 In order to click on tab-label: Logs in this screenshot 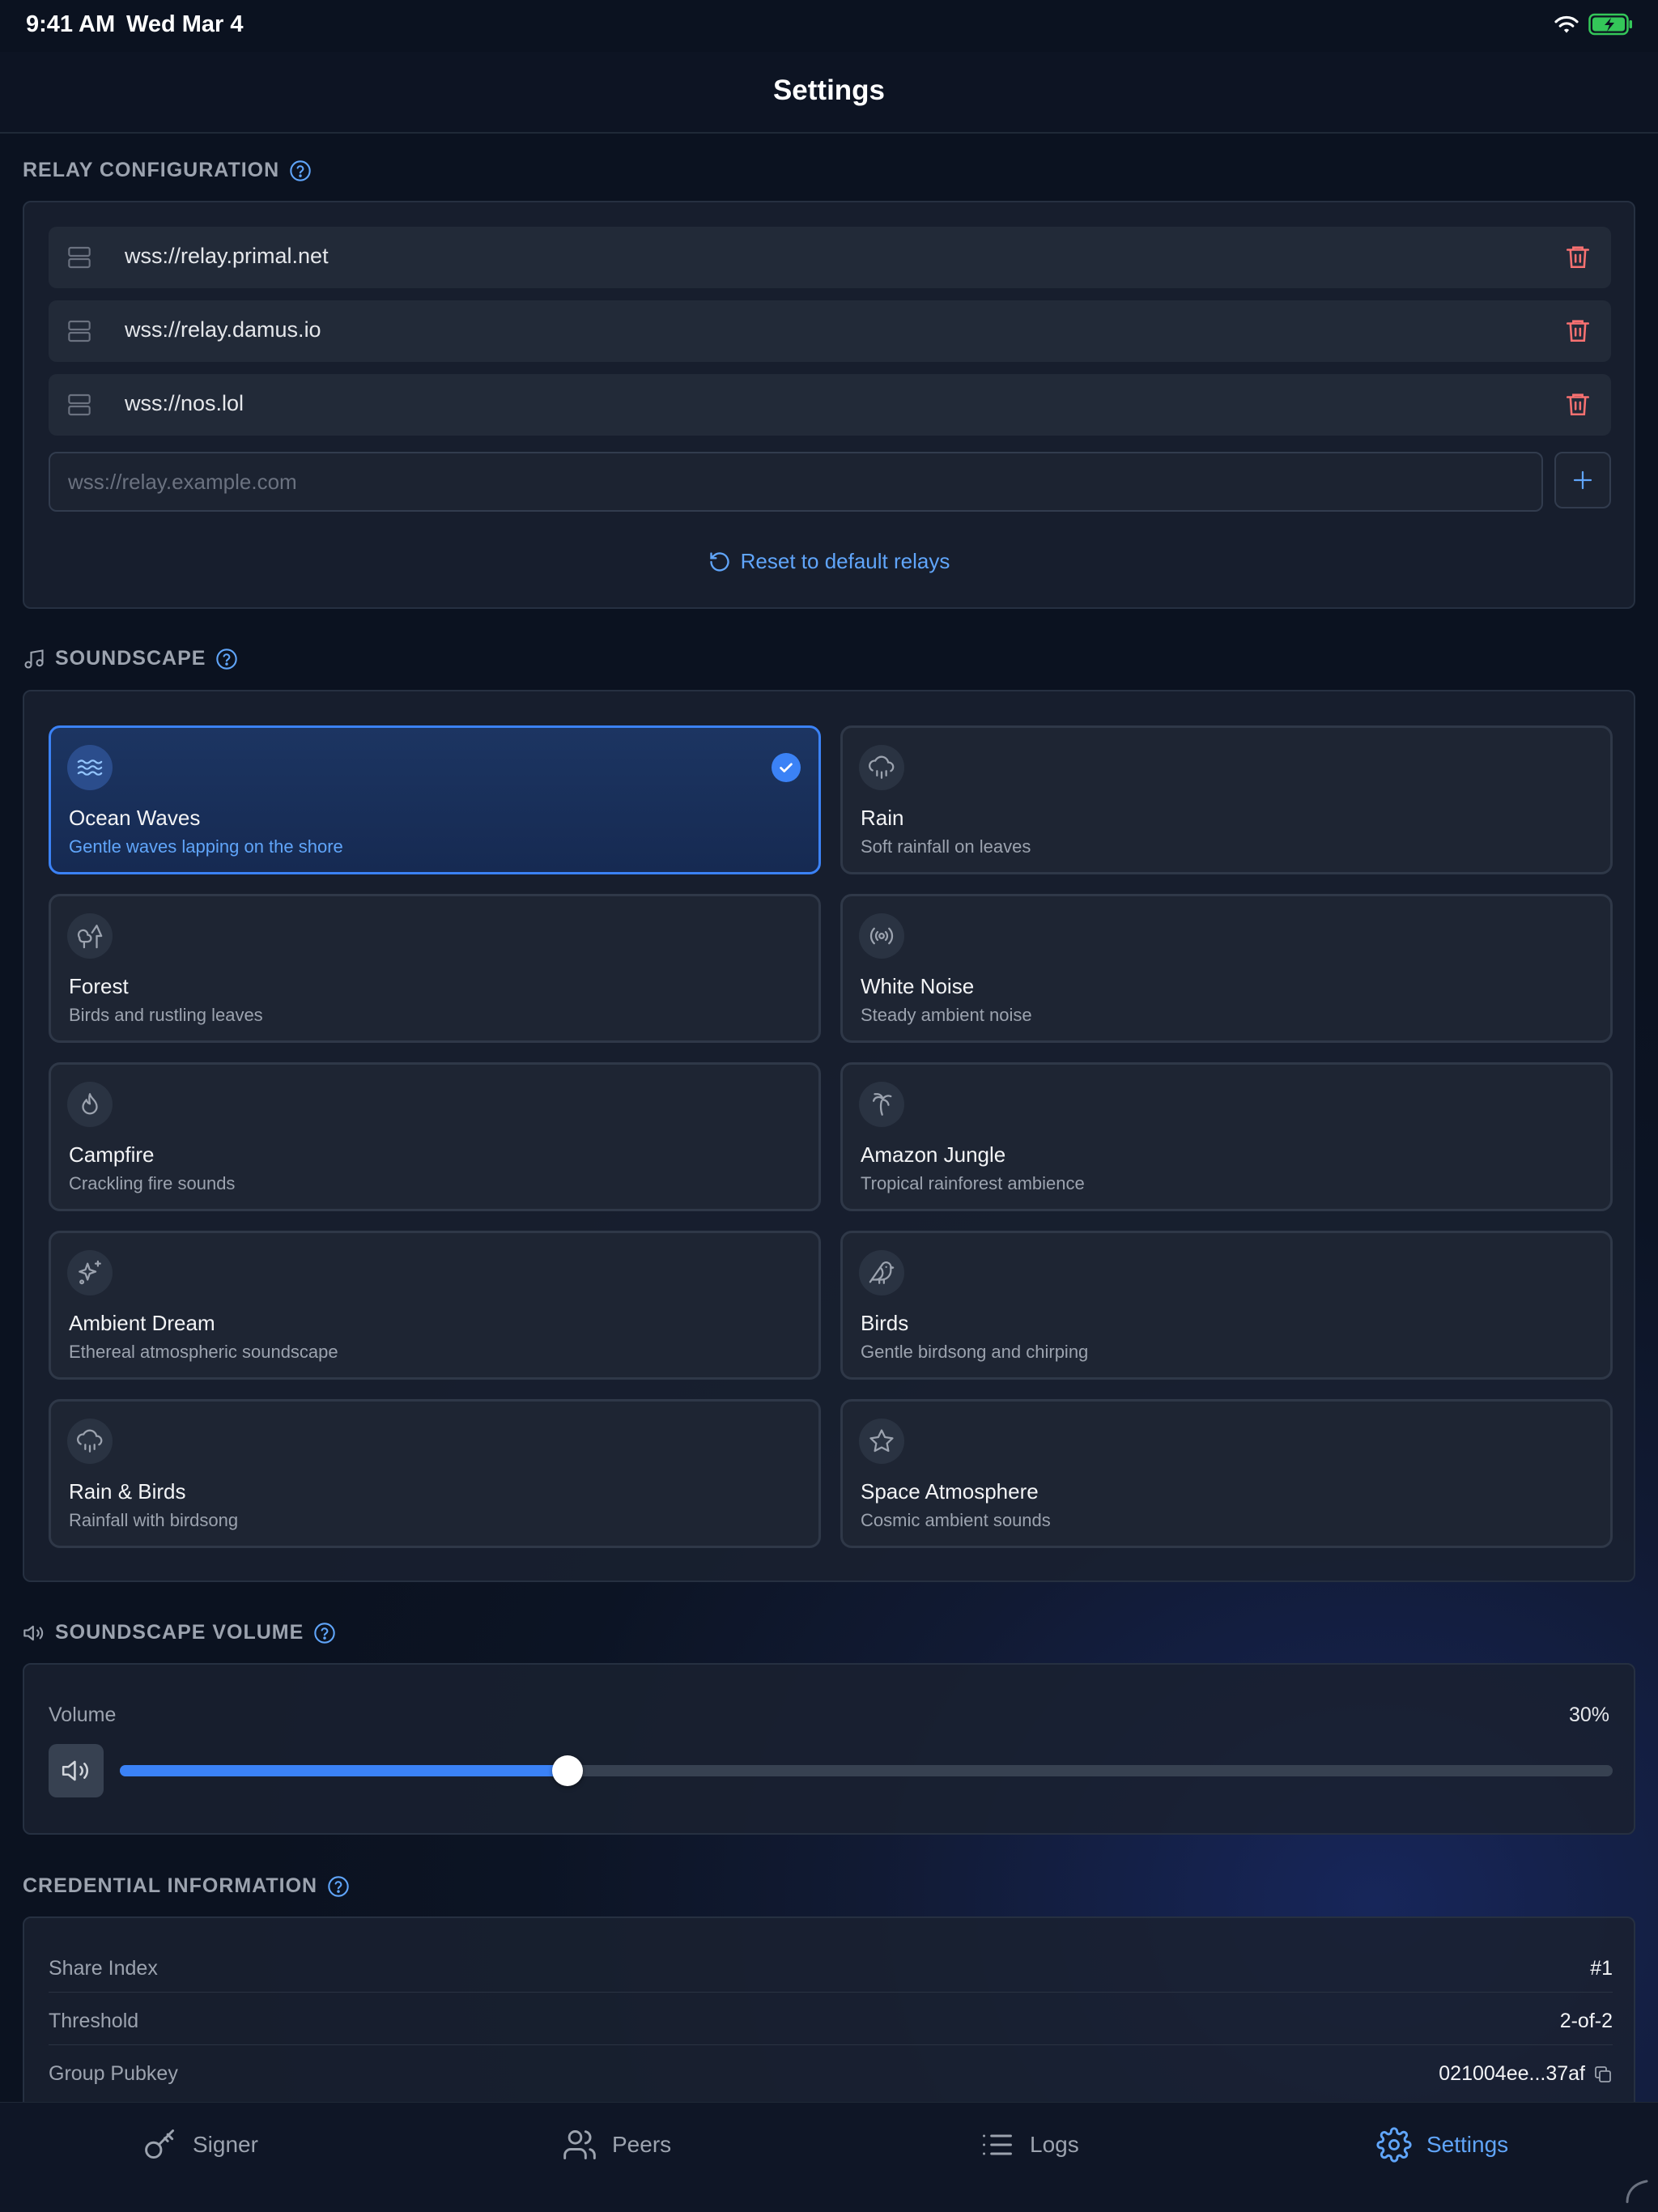, I will do `click(1054, 2145)`.